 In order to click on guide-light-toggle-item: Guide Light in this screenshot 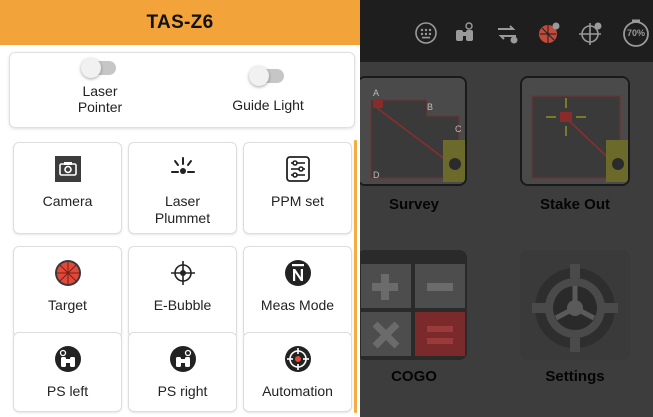, I will do `click(268, 89)`.